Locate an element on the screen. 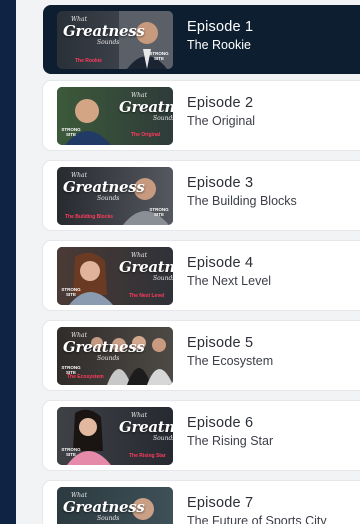 This screenshot has height=524, width=360. episode-4-title: Episode 4 is located at coordinates (220, 263).